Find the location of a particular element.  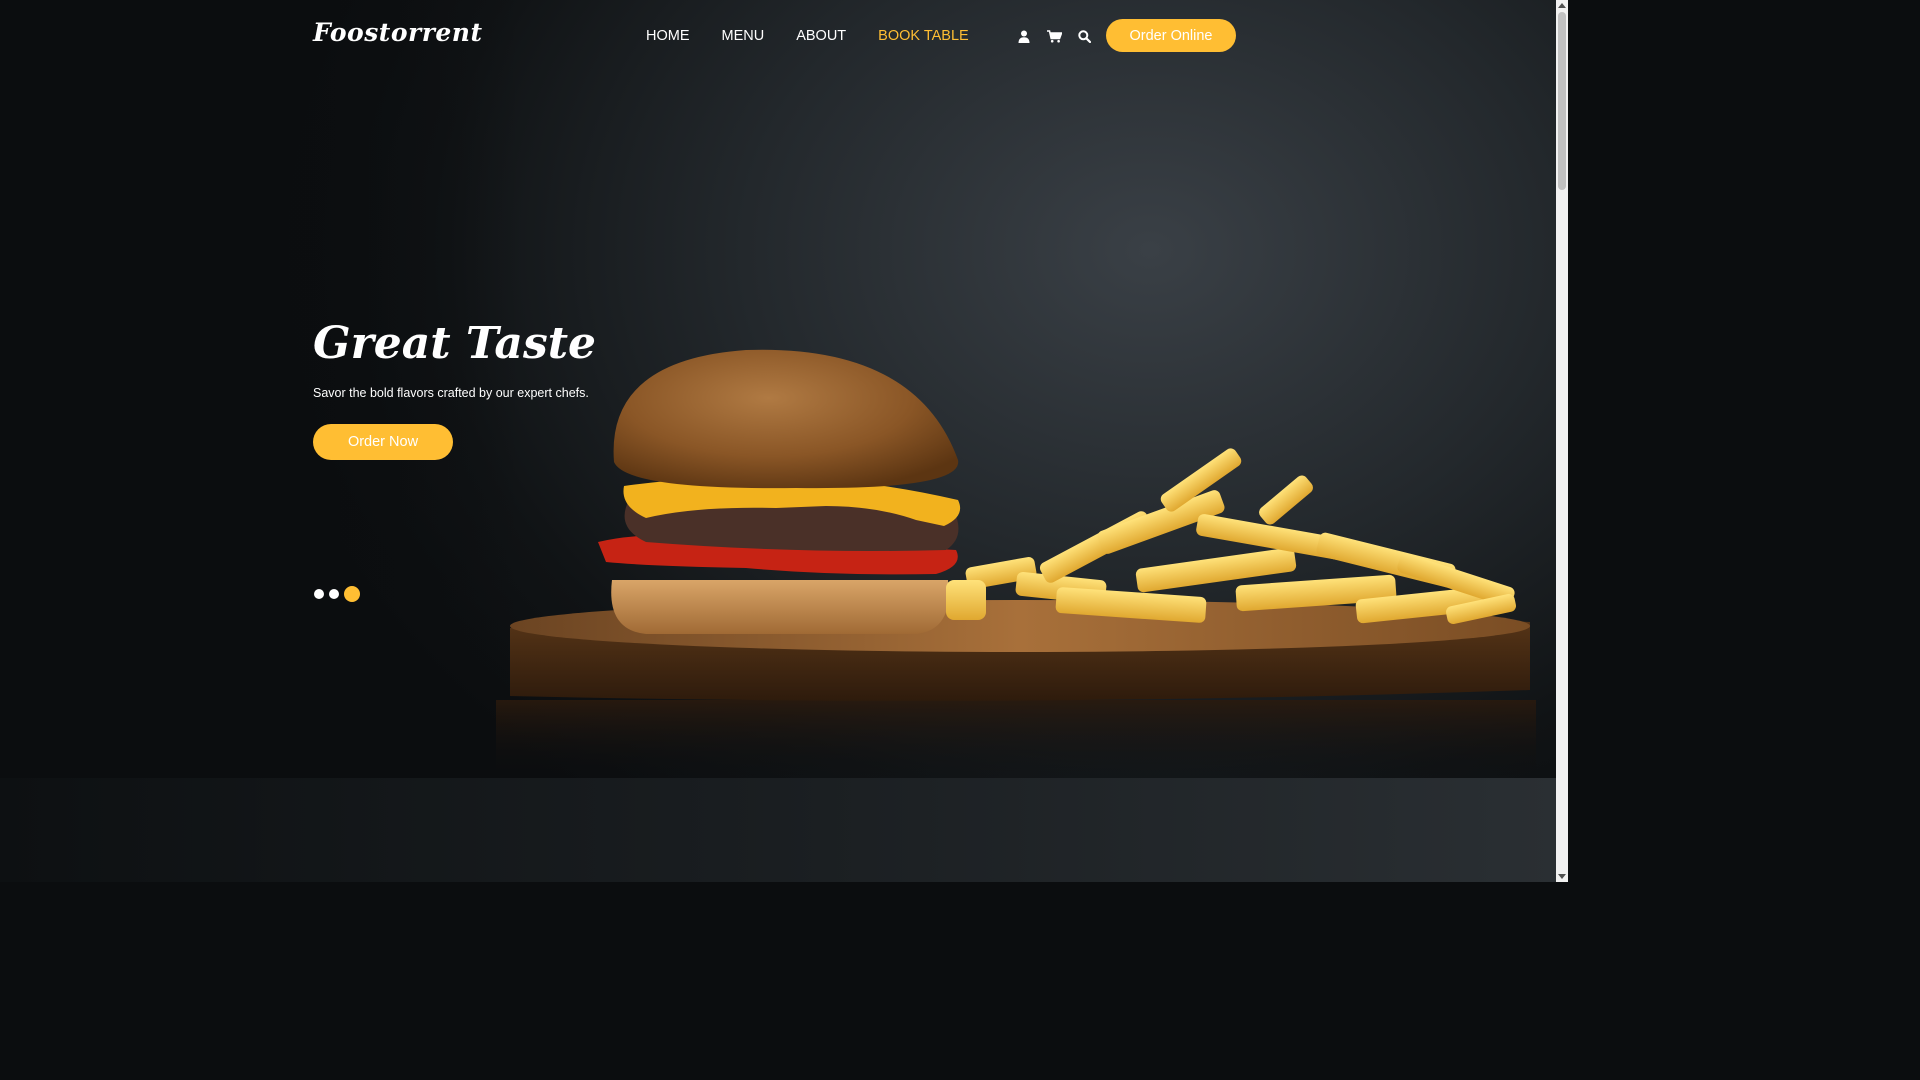

carousel-indicators is located at coordinates (337, 594).